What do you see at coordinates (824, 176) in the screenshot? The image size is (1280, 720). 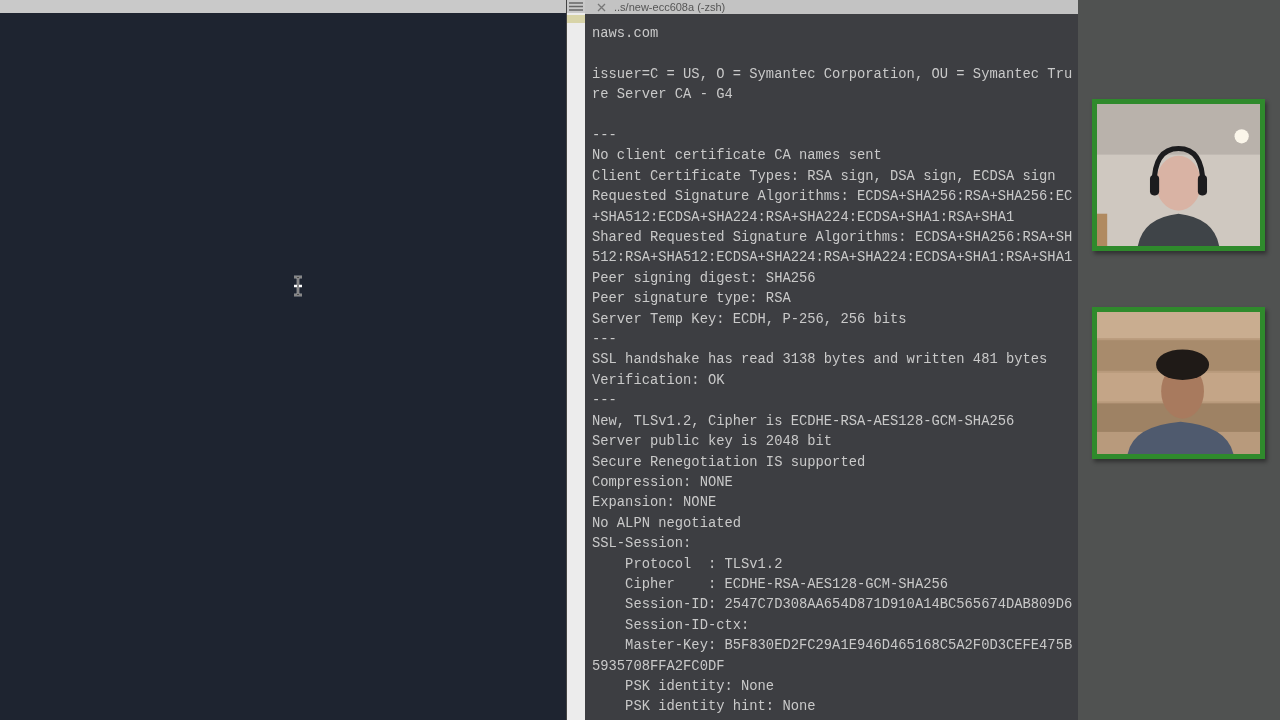 I see `terminal-line: Client Certificate Types: RSA sign, DSA sign, ECDSA sign` at bounding box center [824, 176].